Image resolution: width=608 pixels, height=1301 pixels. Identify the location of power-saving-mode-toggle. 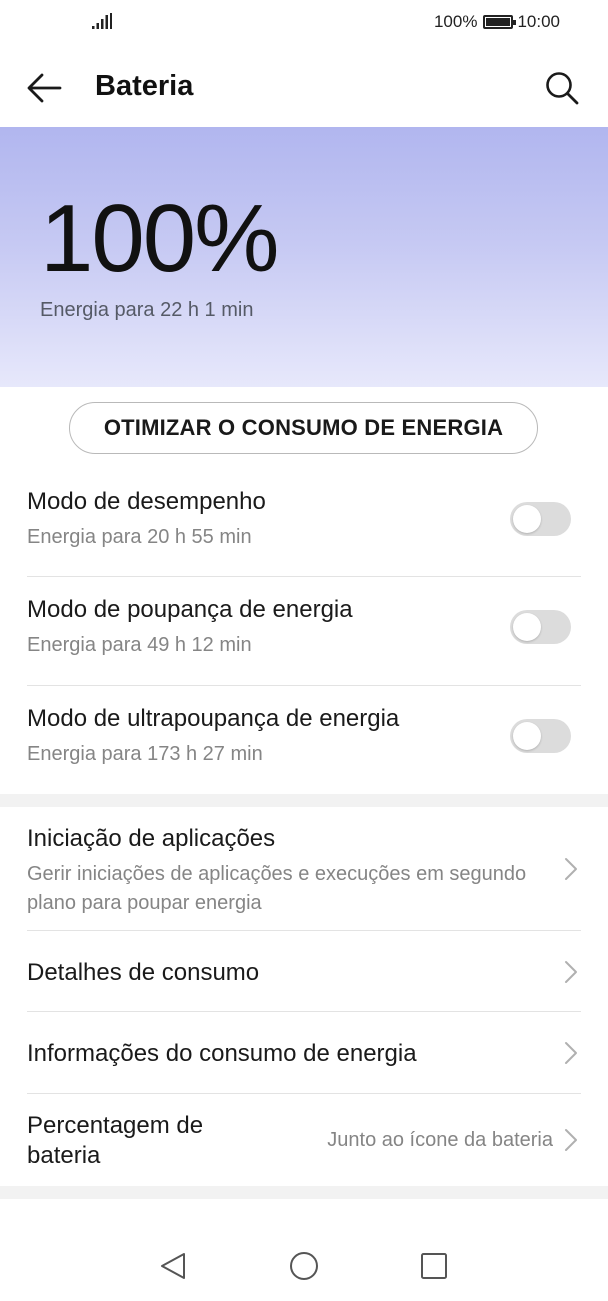
(540, 627).